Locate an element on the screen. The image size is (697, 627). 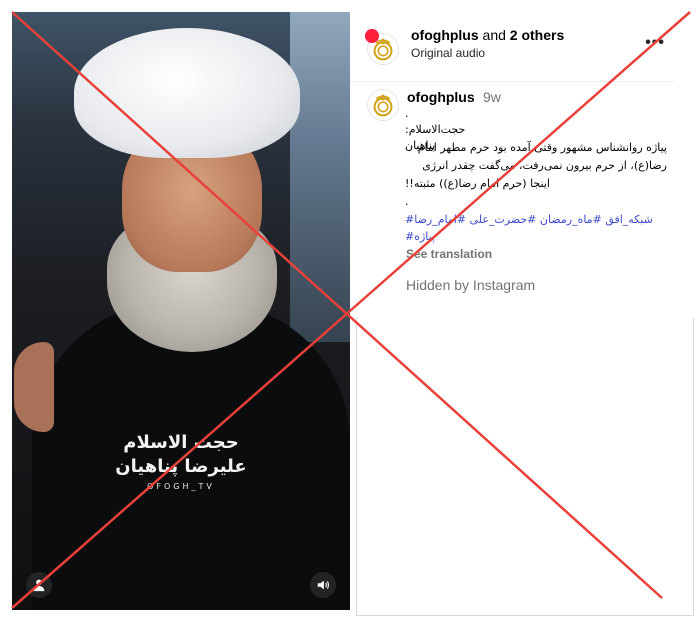
sound-toggle-button is located at coordinates (323, 585).